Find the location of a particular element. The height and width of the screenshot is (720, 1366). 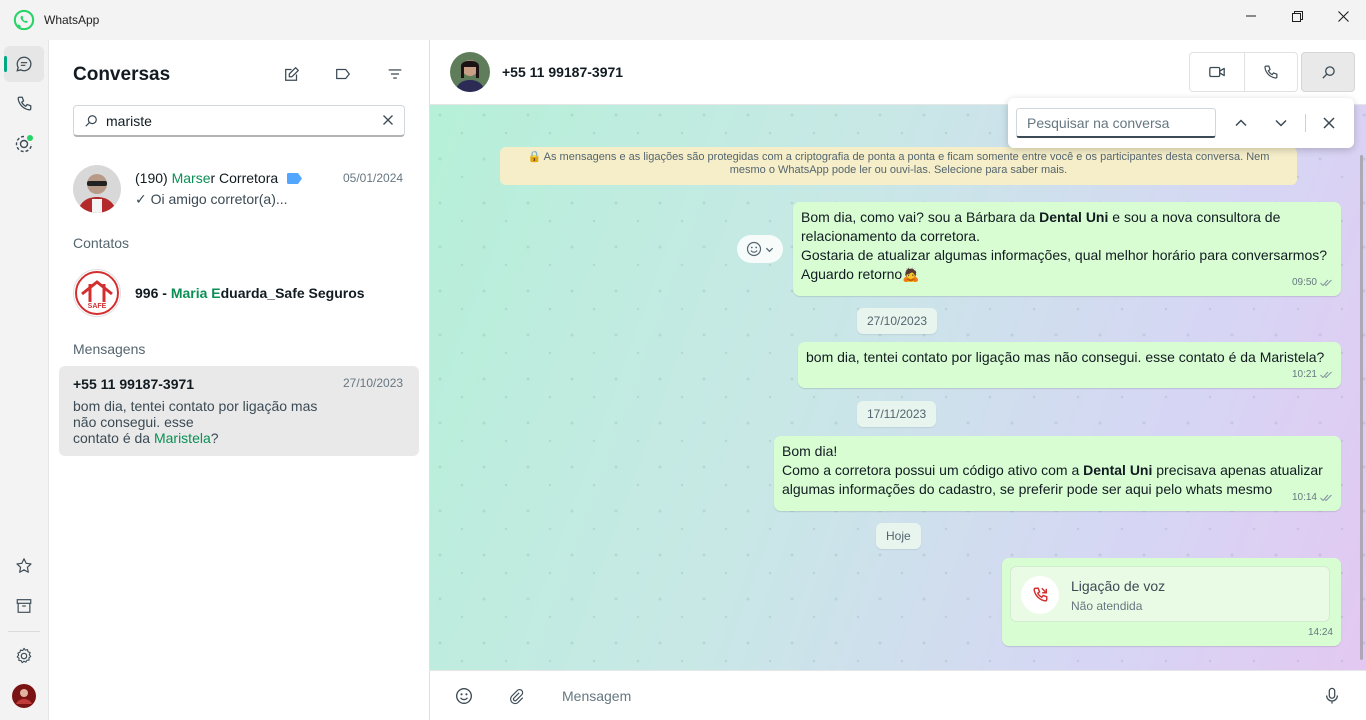

calls-icon is located at coordinates (24, 103).